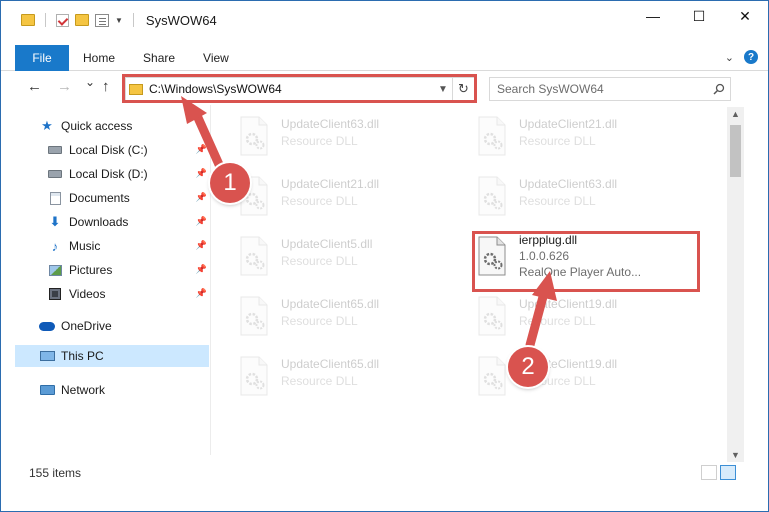 The height and width of the screenshot is (512, 769). Describe the element at coordinates (709, 472) in the screenshot. I see `details-view-icon` at that location.